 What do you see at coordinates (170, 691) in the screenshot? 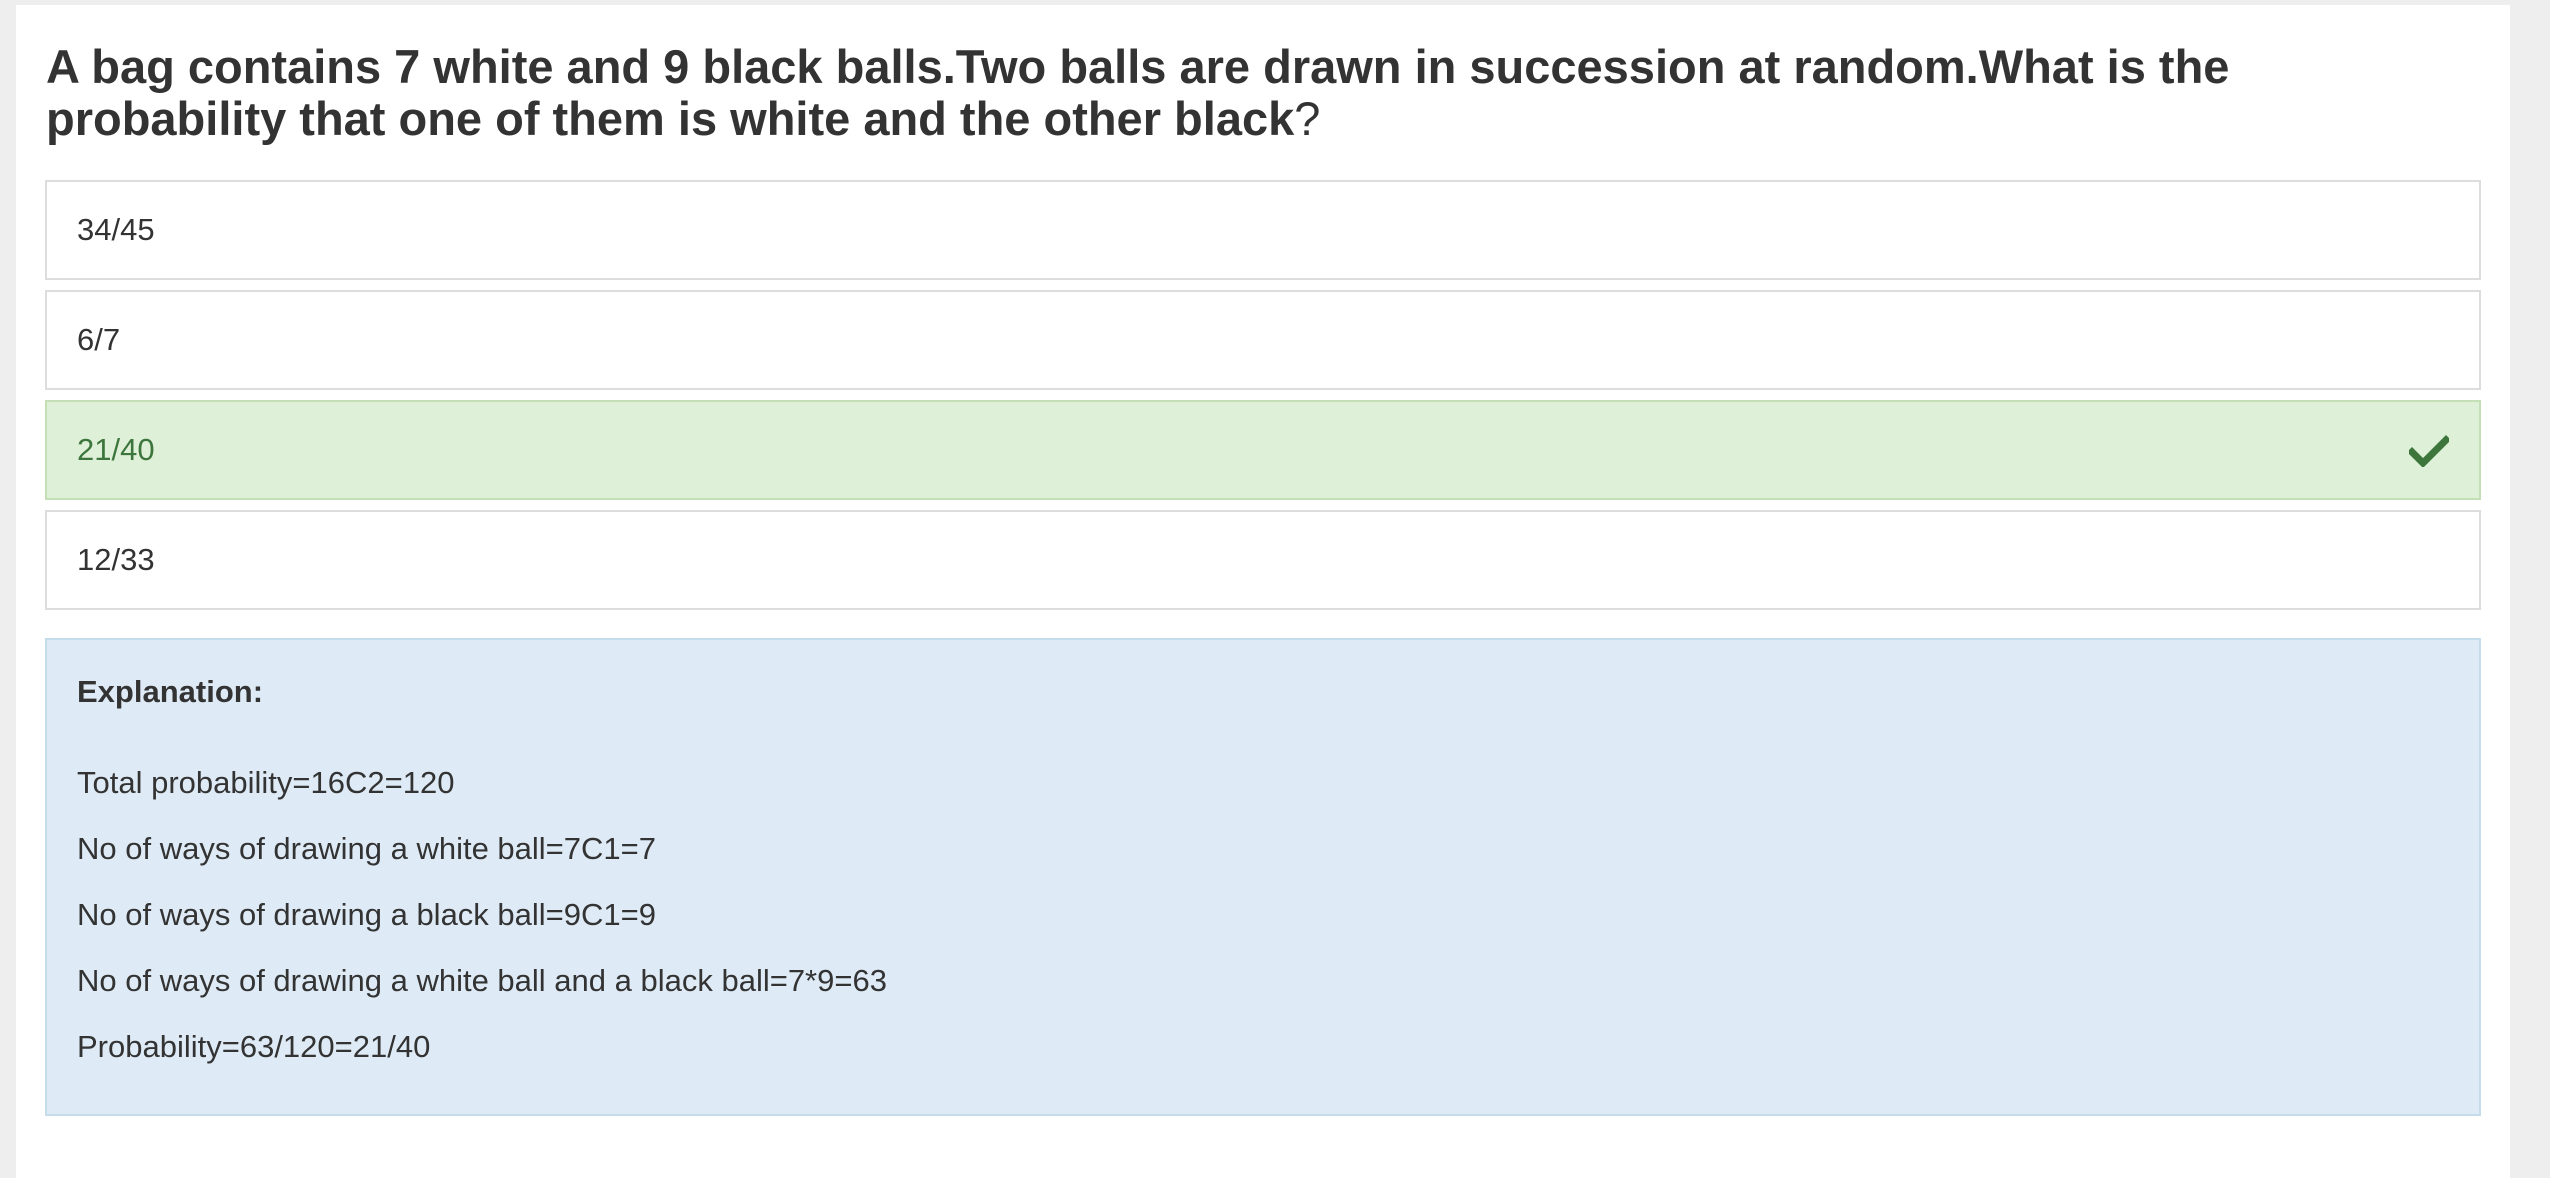
I see `explanation-title: Explanation:` at bounding box center [170, 691].